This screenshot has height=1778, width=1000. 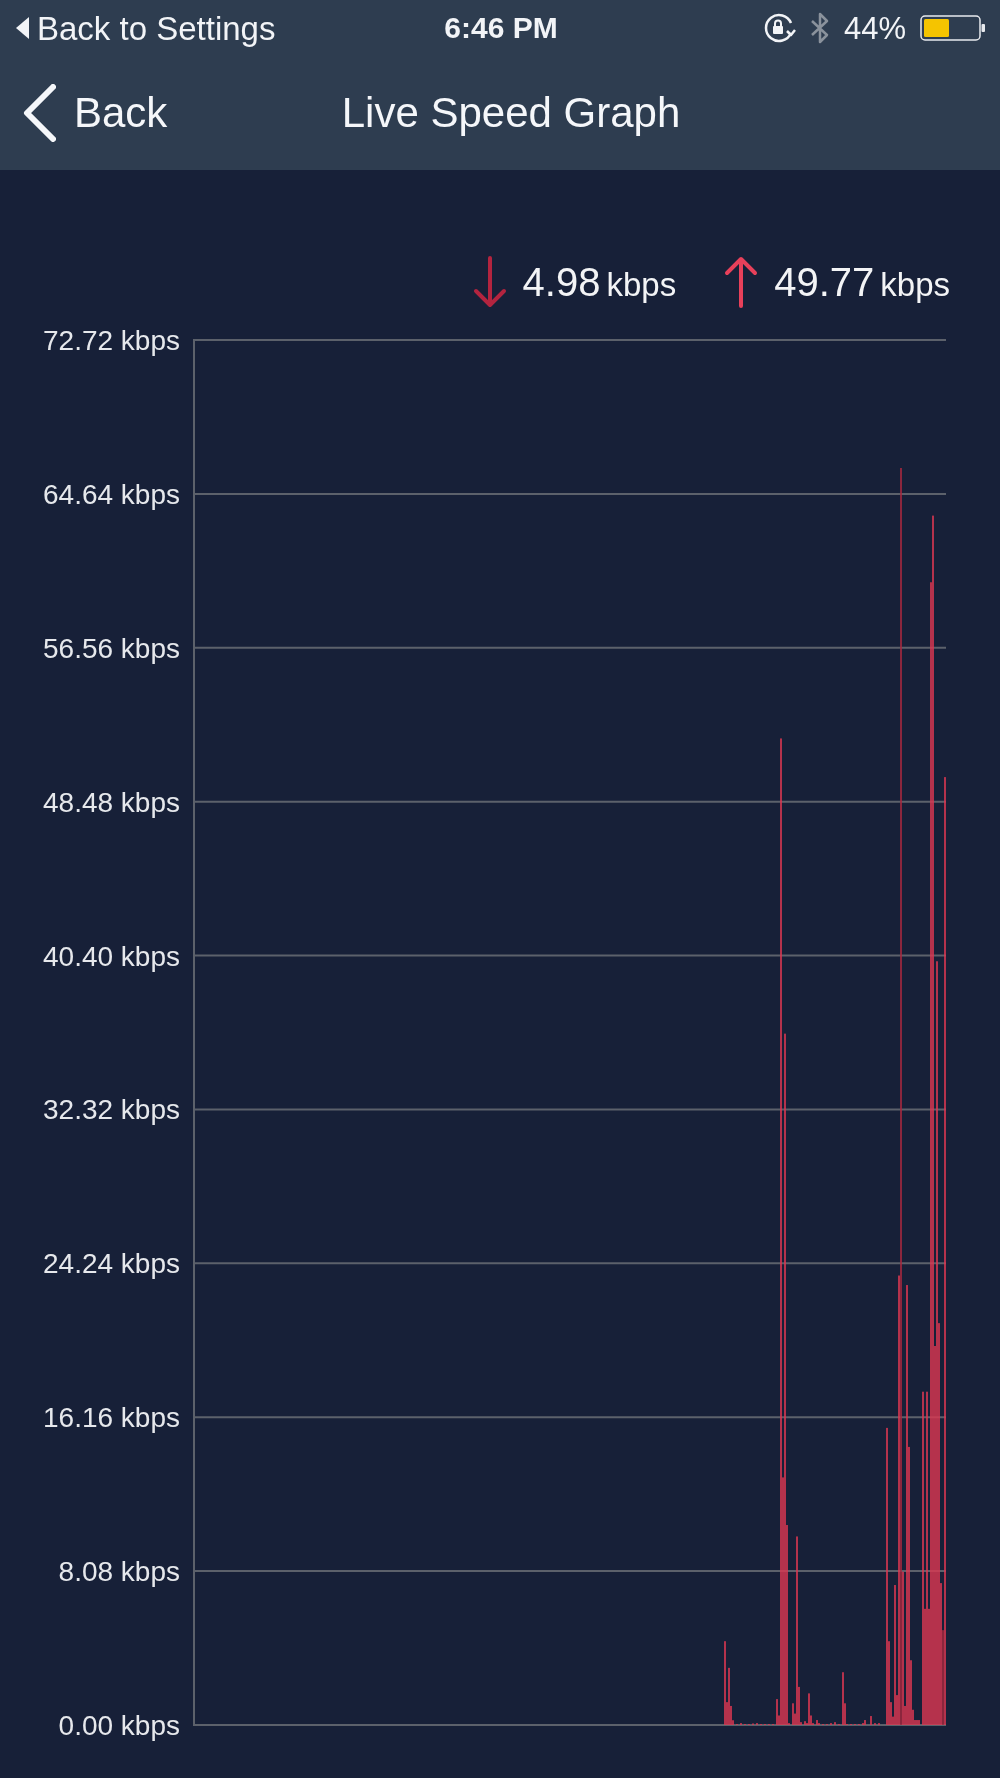 What do you see at coordinates (119, 1725) in the screenshot?
I see `y-axis-label: 0.00 kbps` at bounding box center [119, 1725].